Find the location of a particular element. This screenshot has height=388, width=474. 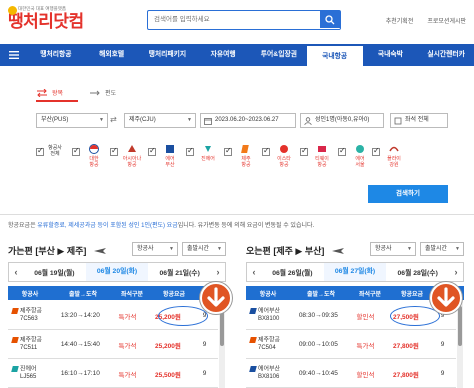

korean-air-logo-icon is located at coordinates (94, 149).